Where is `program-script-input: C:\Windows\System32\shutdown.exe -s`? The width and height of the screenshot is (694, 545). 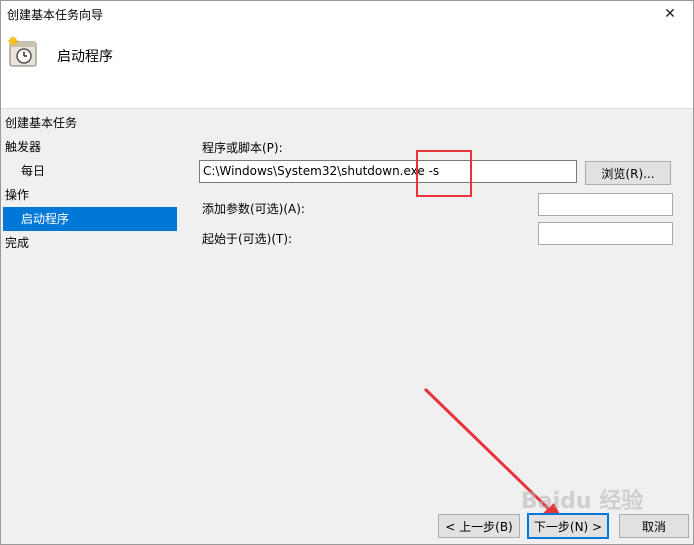 program-script-input: C:\Windows\System32\shutdown.exe -s is located at coordinates (388, 171).